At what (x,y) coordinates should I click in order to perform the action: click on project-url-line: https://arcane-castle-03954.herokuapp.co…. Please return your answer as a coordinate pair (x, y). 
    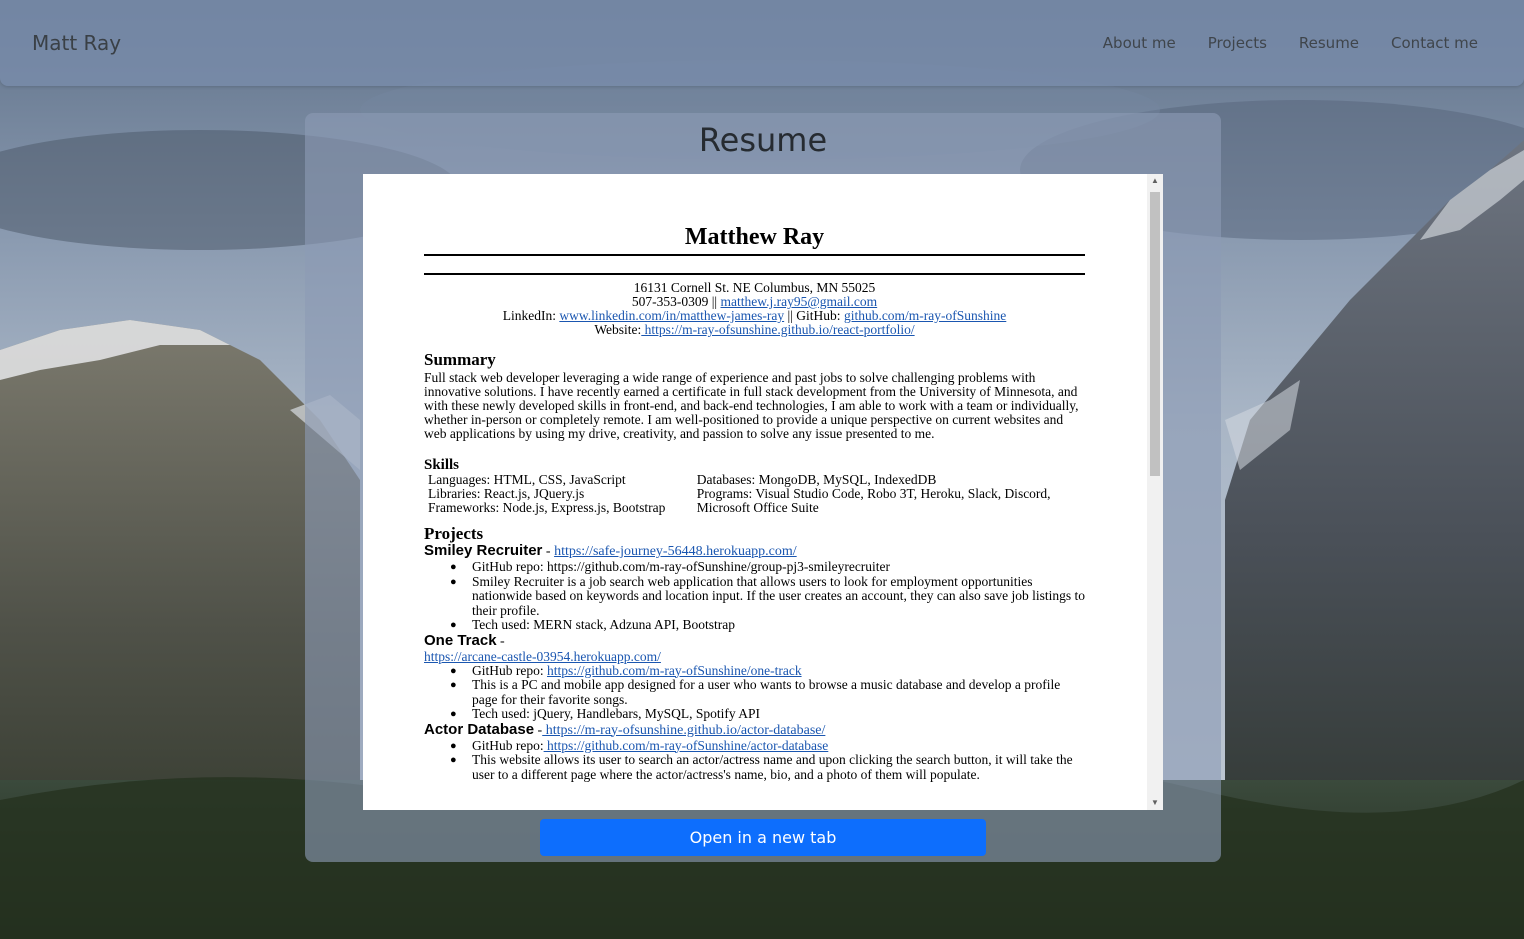
    Looking at the image, I should click on (754, 656).